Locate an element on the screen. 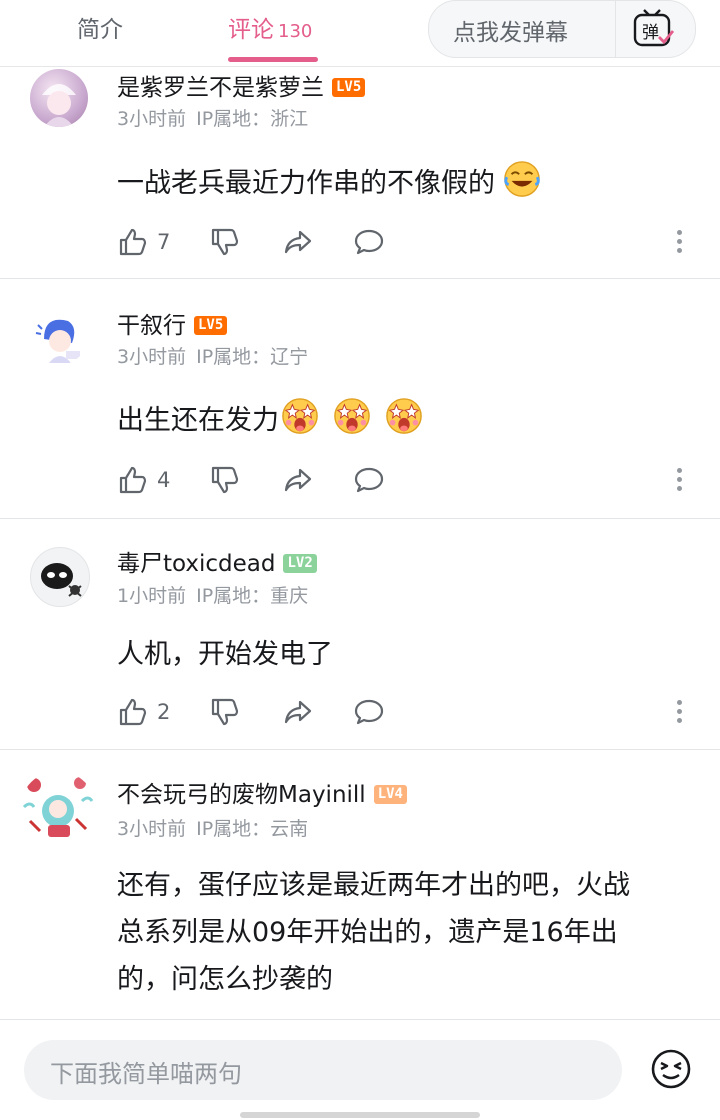 Image resolution: width=720 pixels, height=1120 pixels. username: 是紫罗兰不是紫萝兰 LV5 is located at coordinates (241, 85).